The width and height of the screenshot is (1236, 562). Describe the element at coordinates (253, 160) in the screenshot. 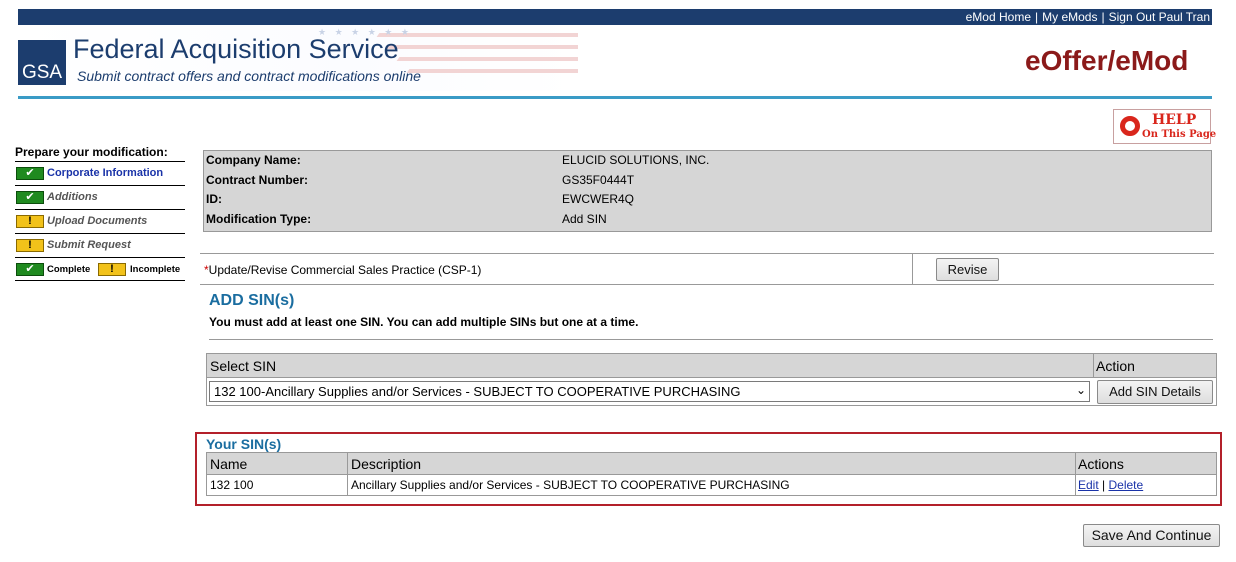

I see `info-key: Company Name:` at that location.